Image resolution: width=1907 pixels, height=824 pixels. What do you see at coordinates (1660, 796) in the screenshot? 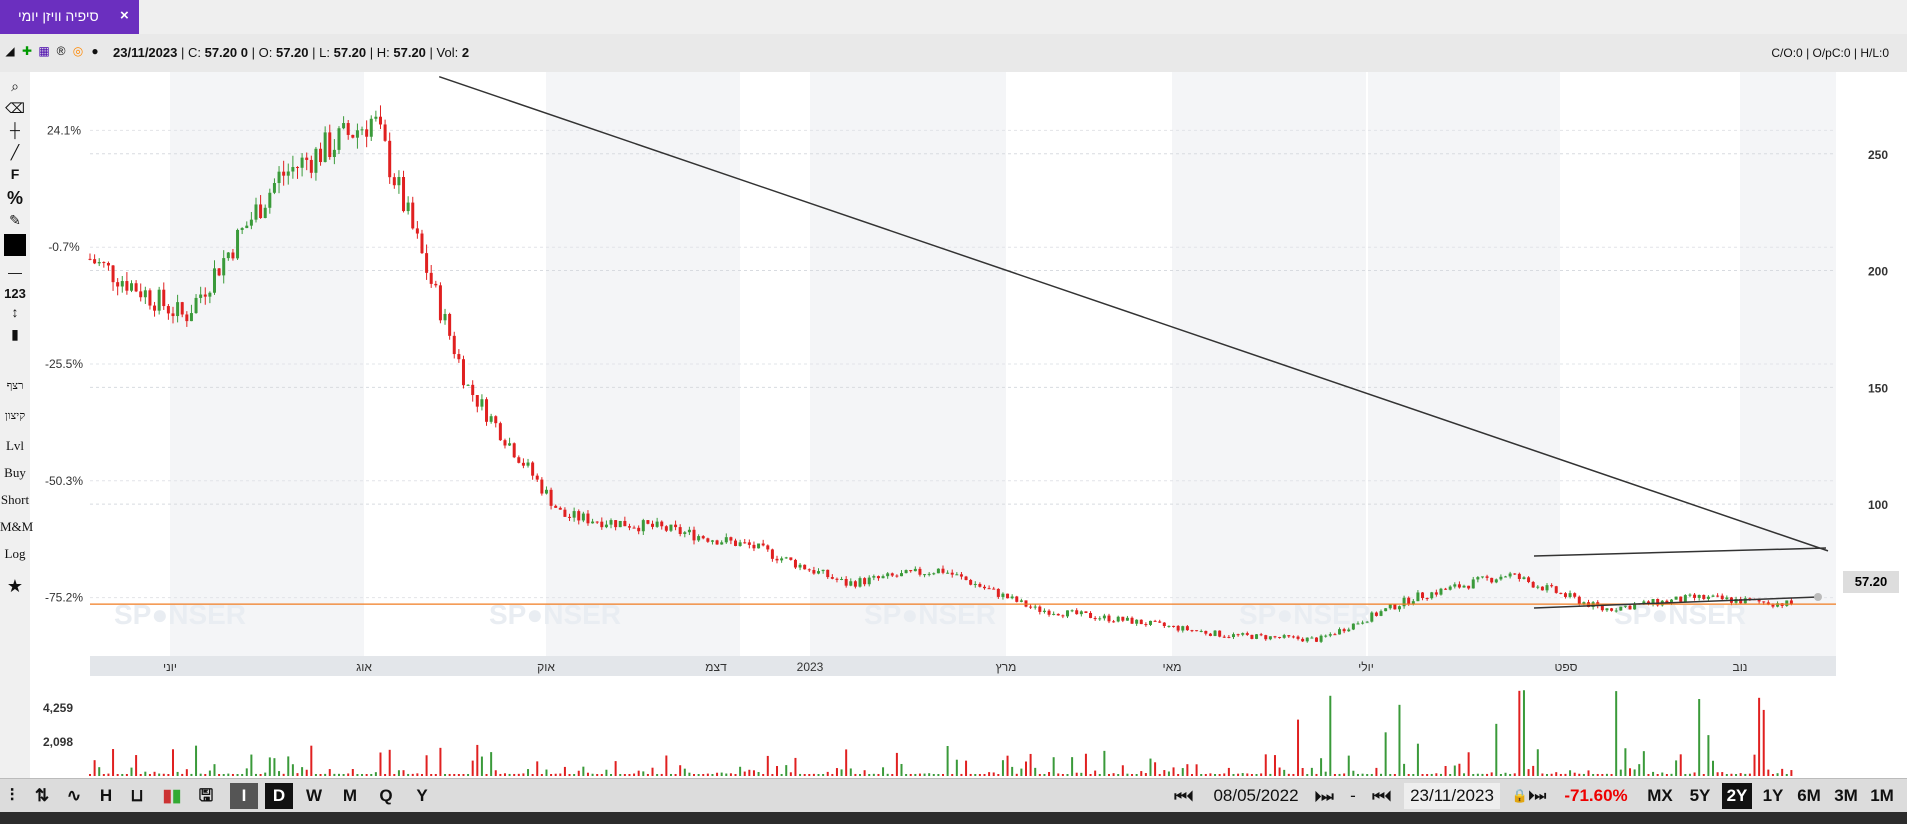
I see `range-mx: MX` at bounding box center [1660, 796].